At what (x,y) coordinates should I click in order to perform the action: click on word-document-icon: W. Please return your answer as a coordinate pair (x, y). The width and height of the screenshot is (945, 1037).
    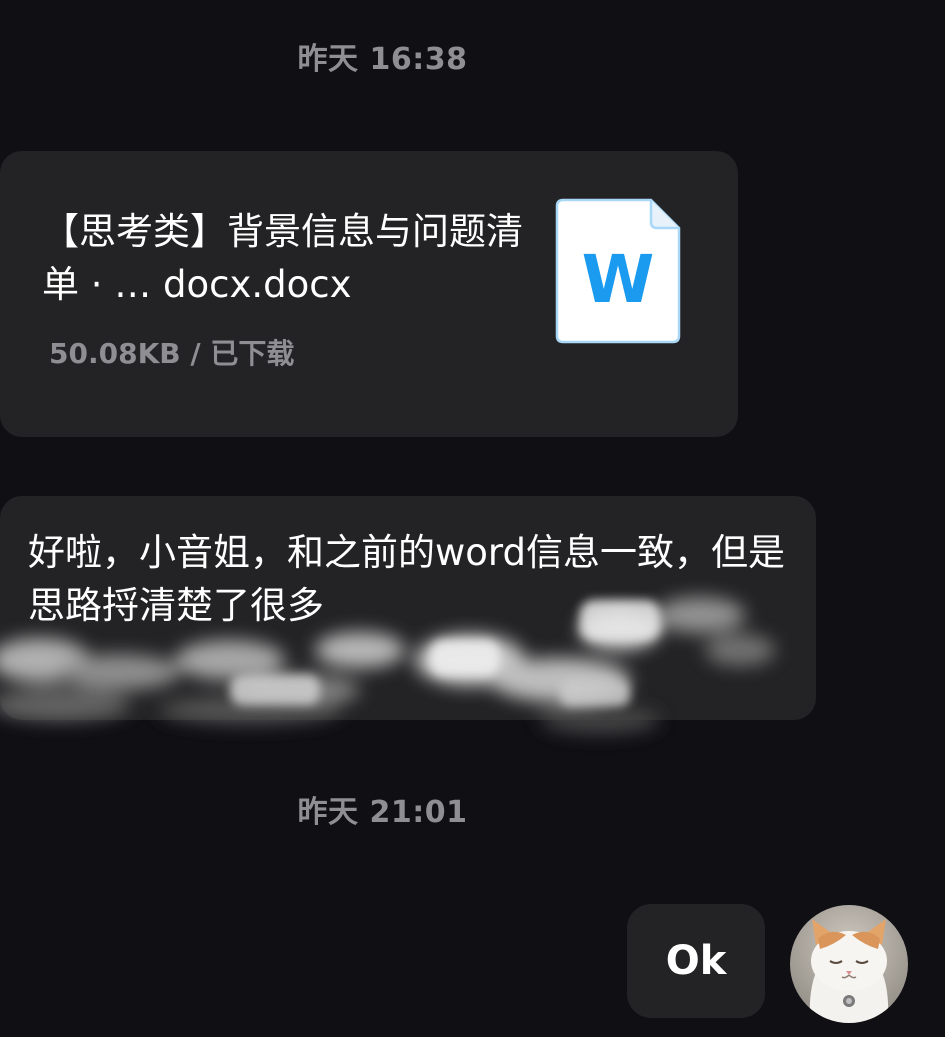
    Looking at the image, I should click on (618, 271).